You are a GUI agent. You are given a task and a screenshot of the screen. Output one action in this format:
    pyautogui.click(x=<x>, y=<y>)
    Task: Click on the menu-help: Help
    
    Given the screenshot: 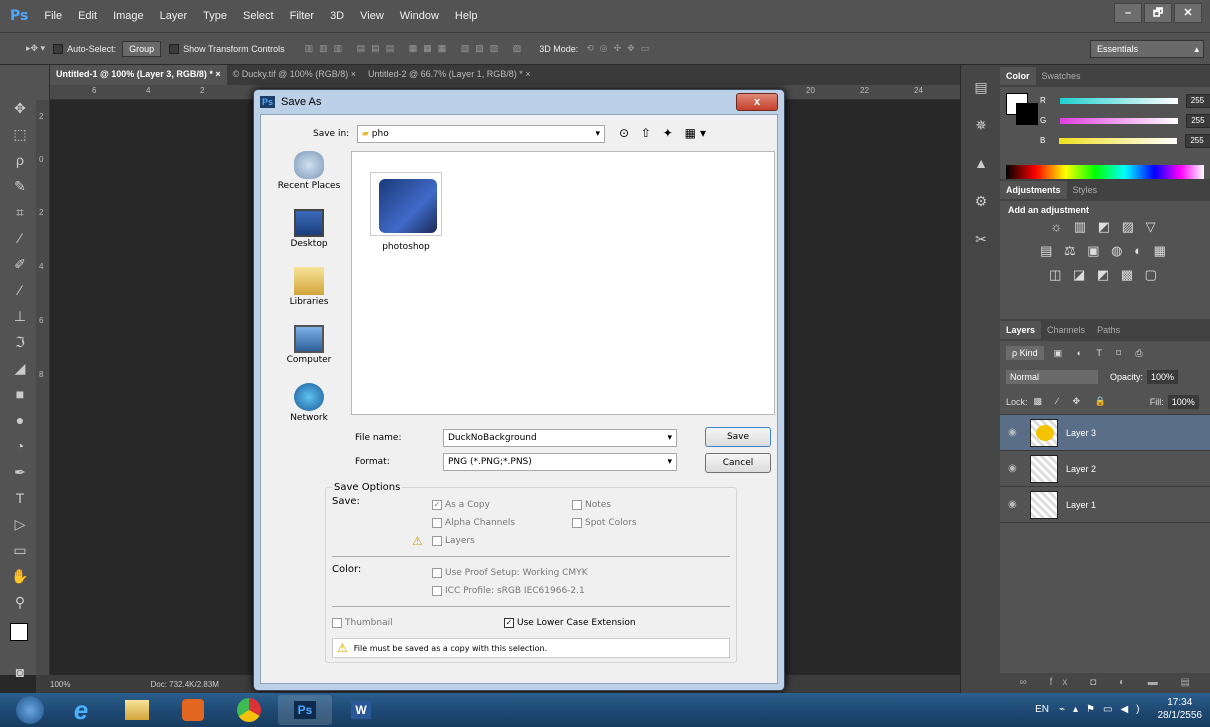 What is the action you would take?
    pyautogui.click(x=466, y=16)
    